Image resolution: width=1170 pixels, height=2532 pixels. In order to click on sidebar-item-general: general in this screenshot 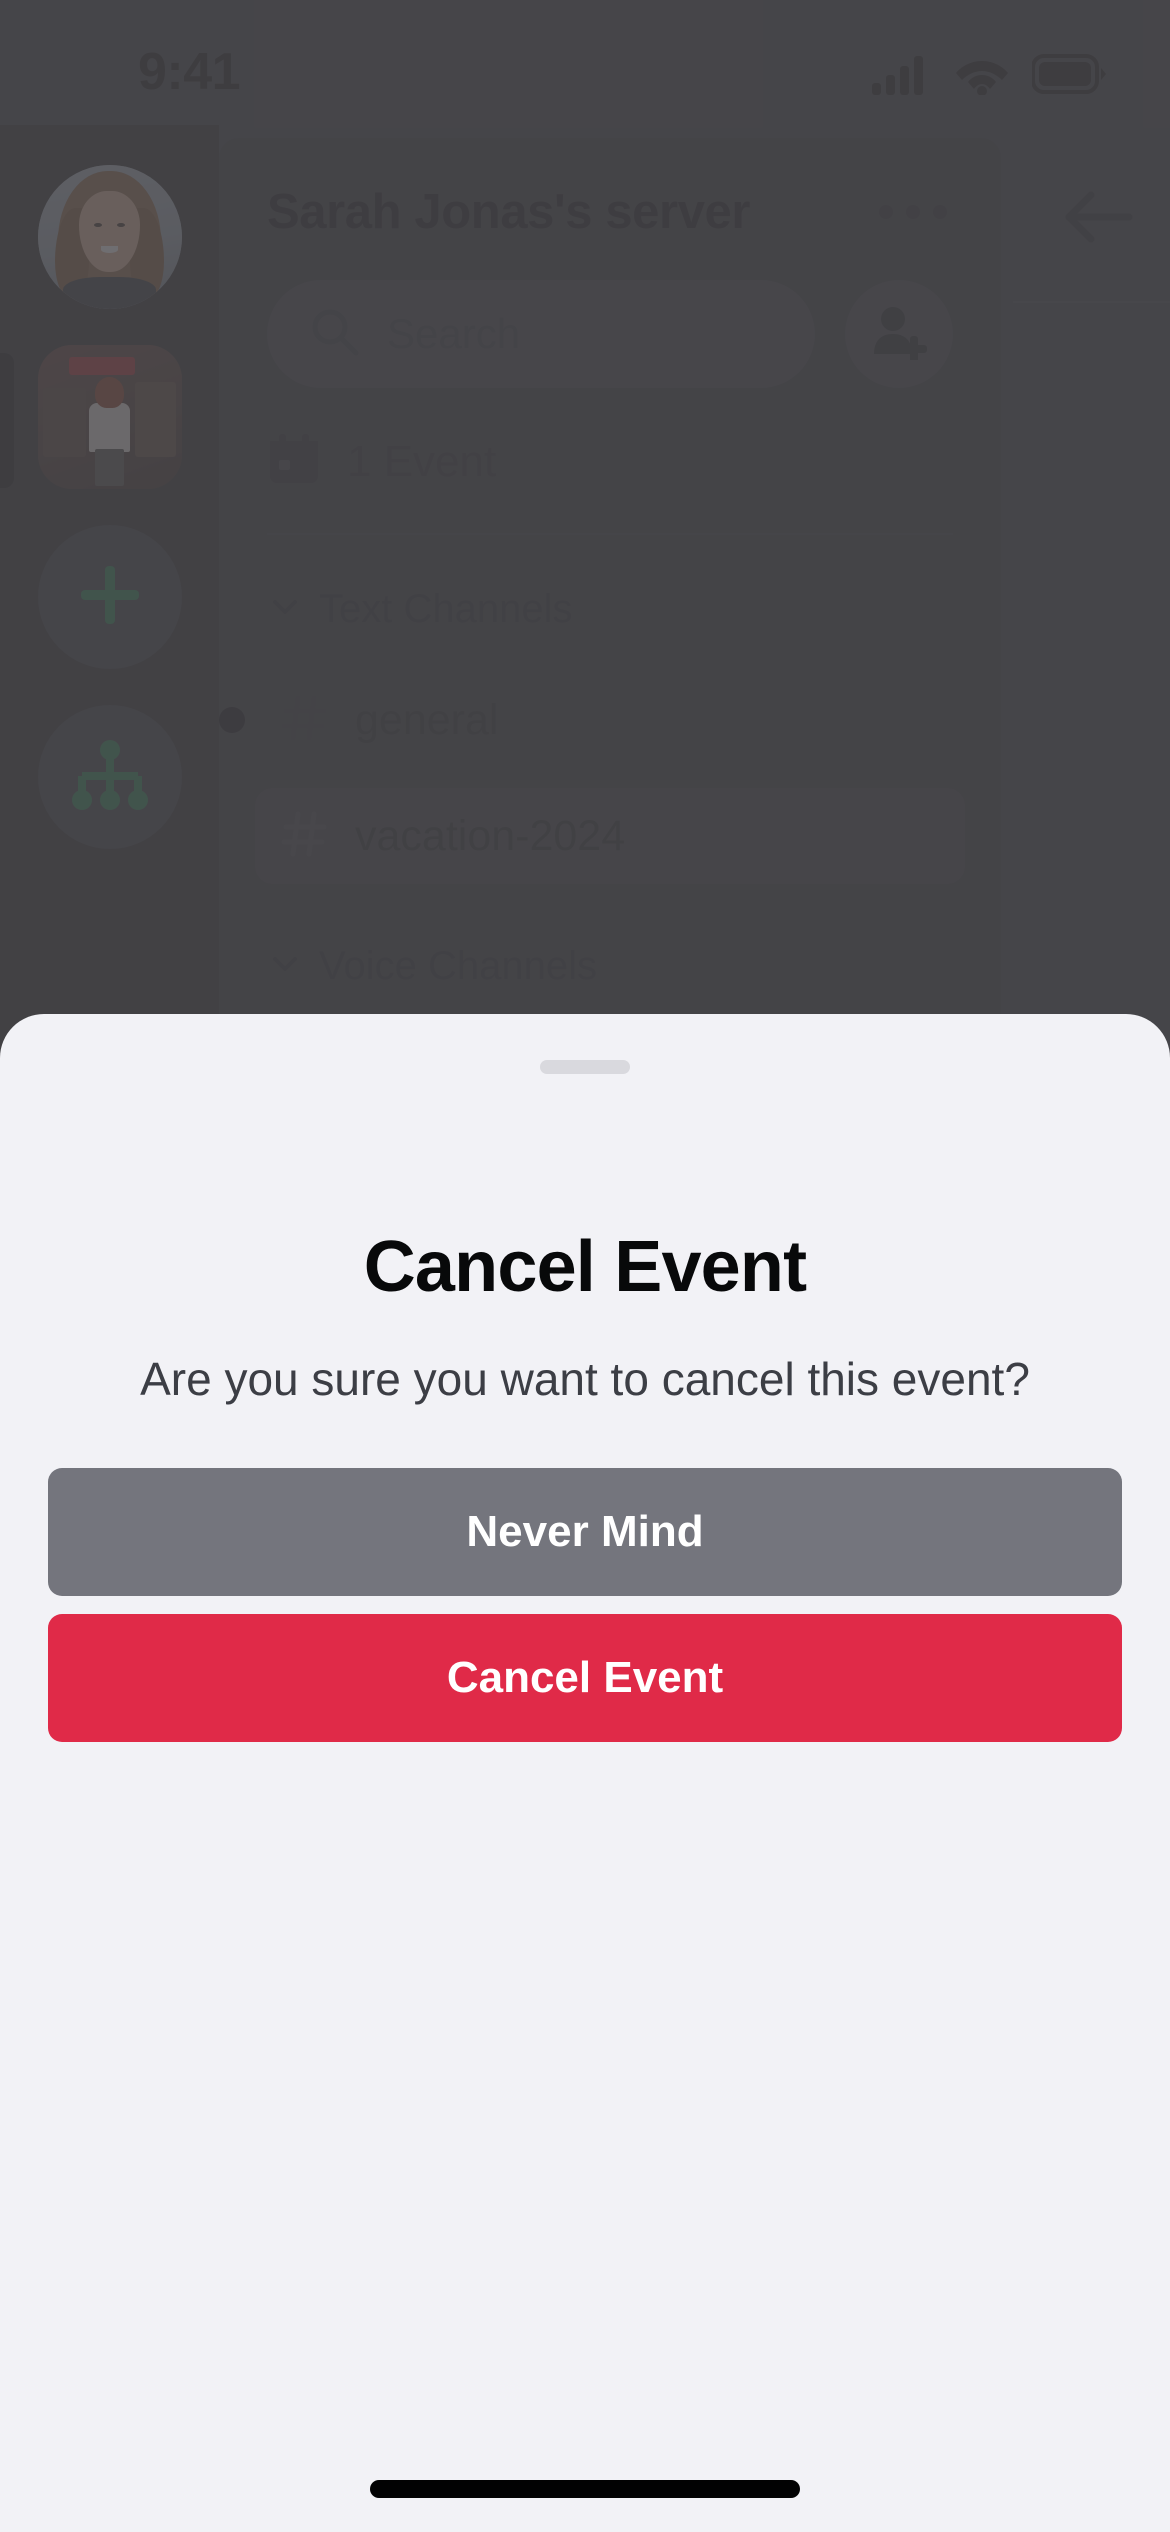, I will do `click(610, 720)`.